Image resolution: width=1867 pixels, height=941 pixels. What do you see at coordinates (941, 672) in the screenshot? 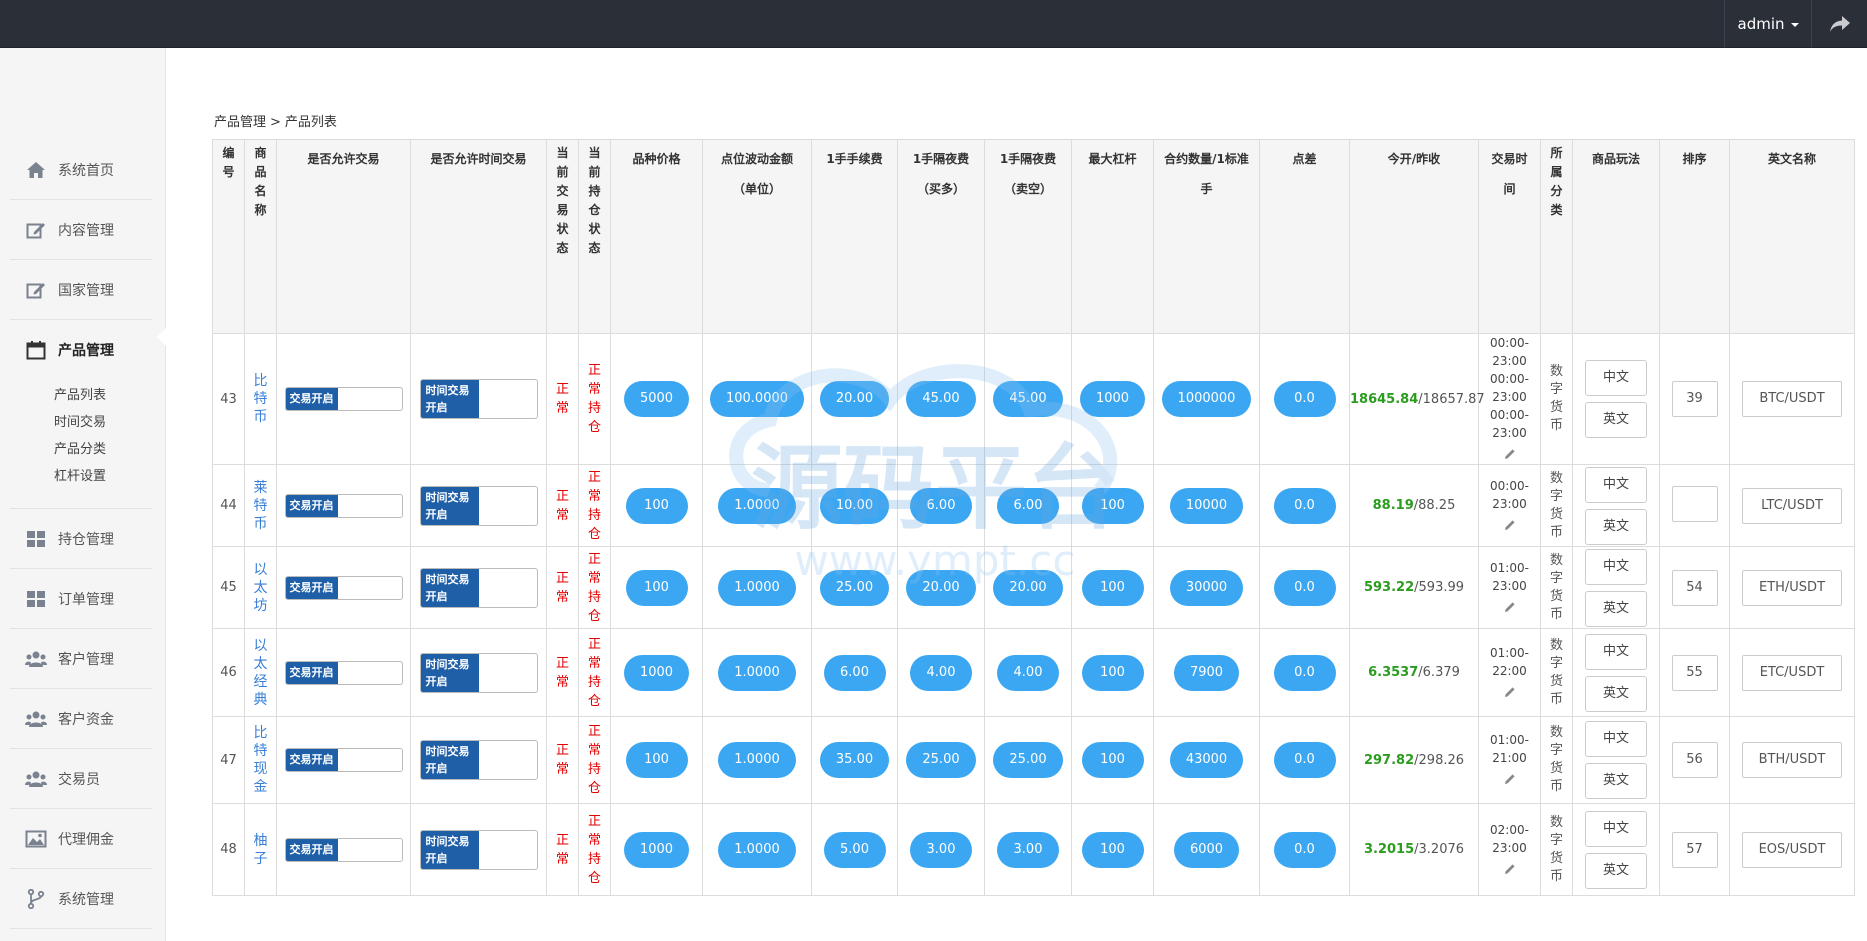
I see `overnight-buy-pill: 4.00` at bounding box center [941, 672].